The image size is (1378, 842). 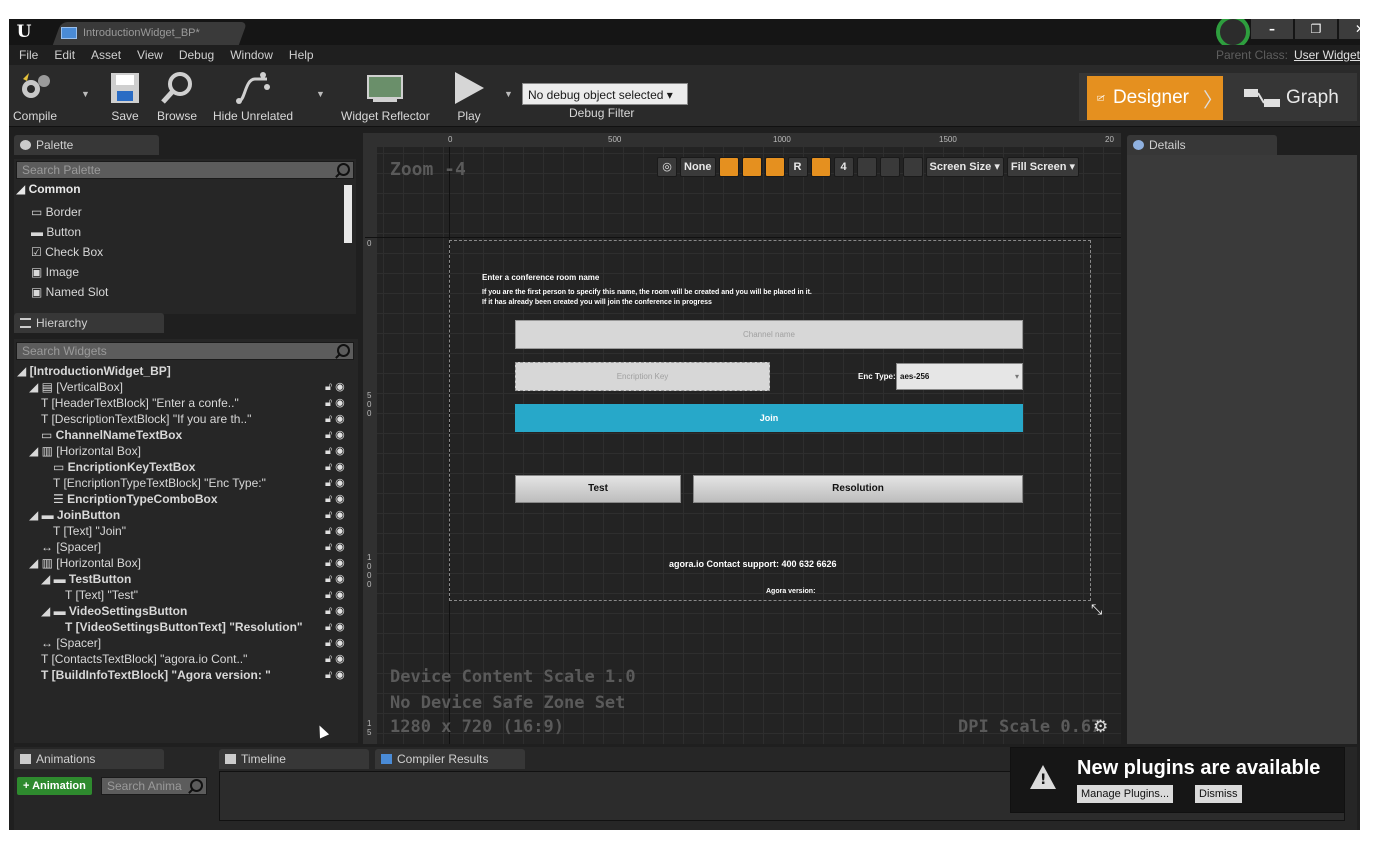 What do you see at coordinates (1291, 98) in the screenshot?
I see `graph-mode-button: Graph` at bounding box center [1291, 98].